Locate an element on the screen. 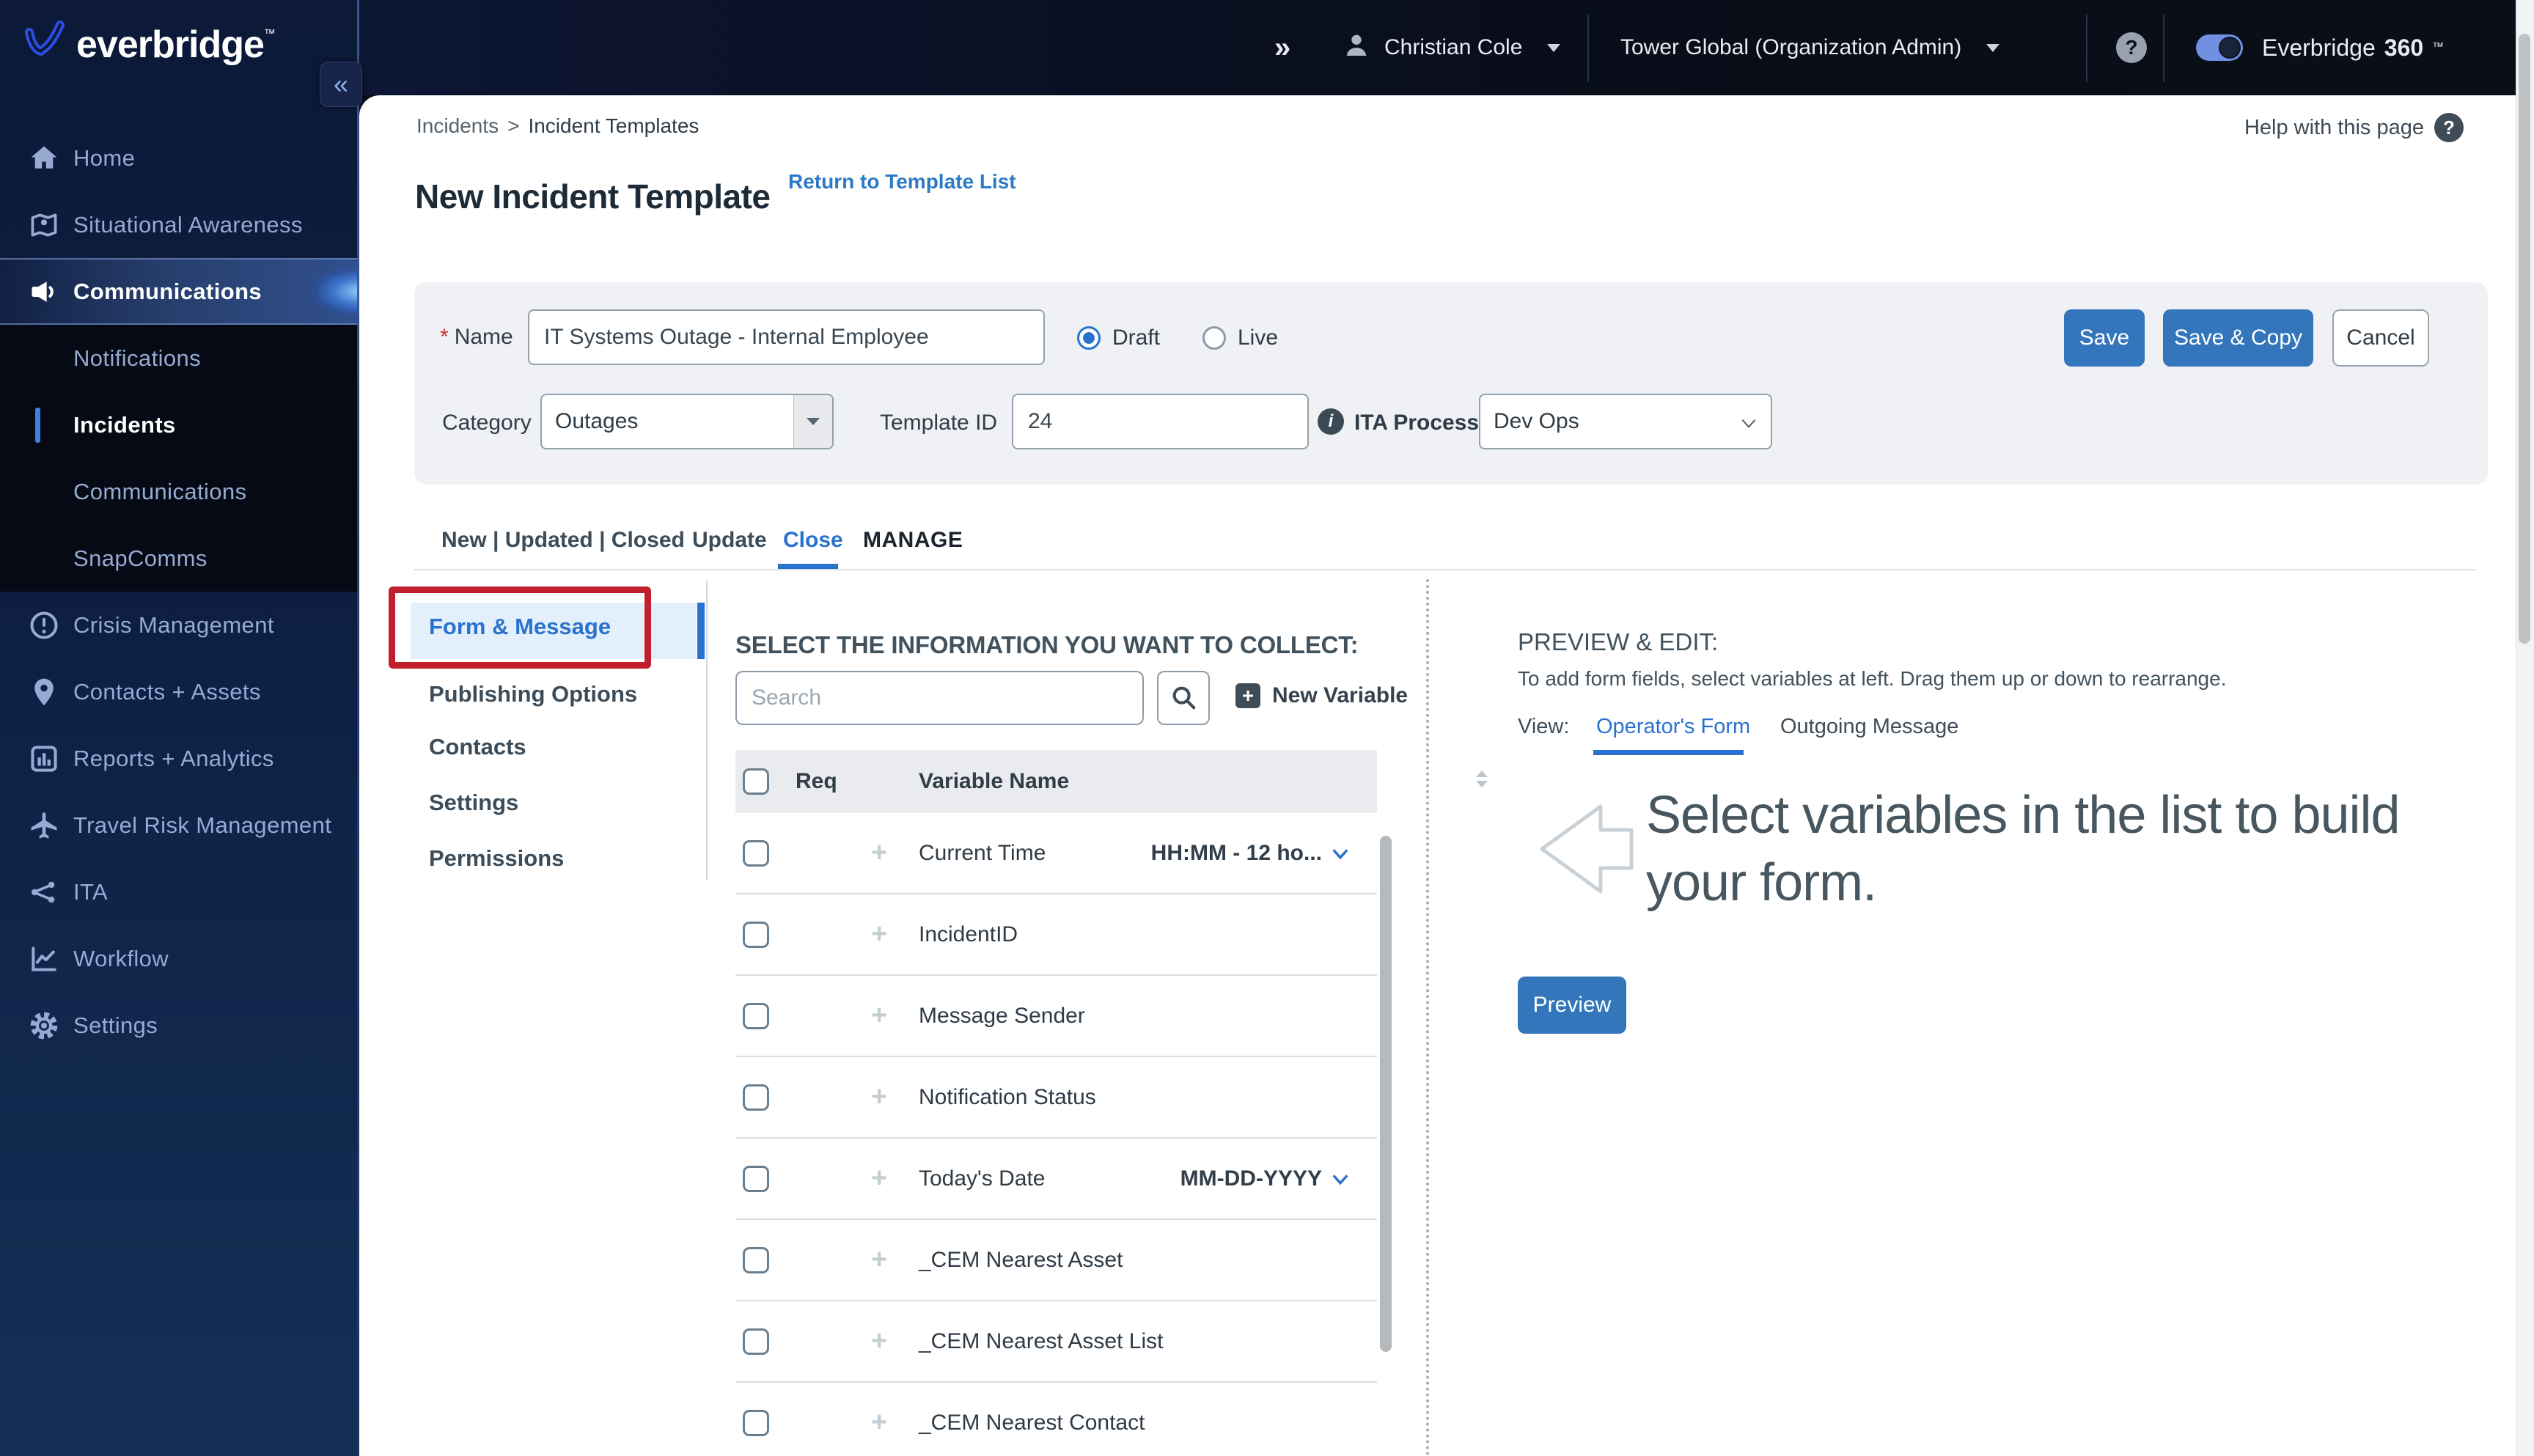  active-view-tab-underline is located at coordinates (1668, 752).